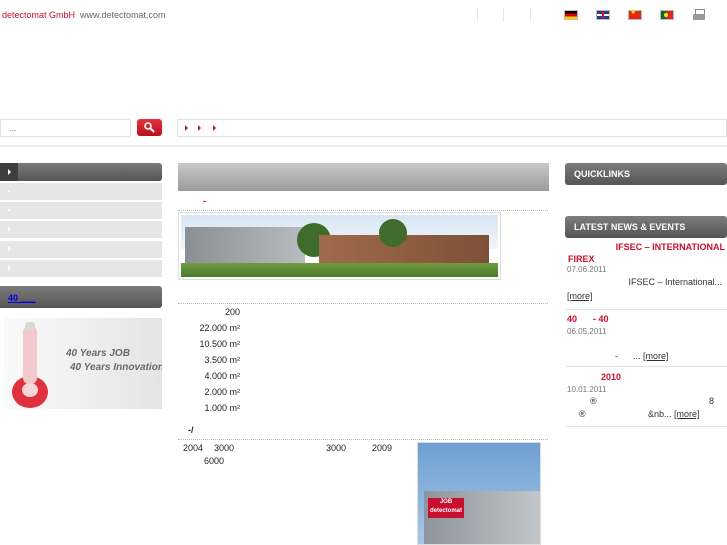 The height and width of the screenshot is (545, 727). What do you see at coordinates (635, 14) in the screenshot?
I see `cn-flag-icon` at bounding box center [635, 14].